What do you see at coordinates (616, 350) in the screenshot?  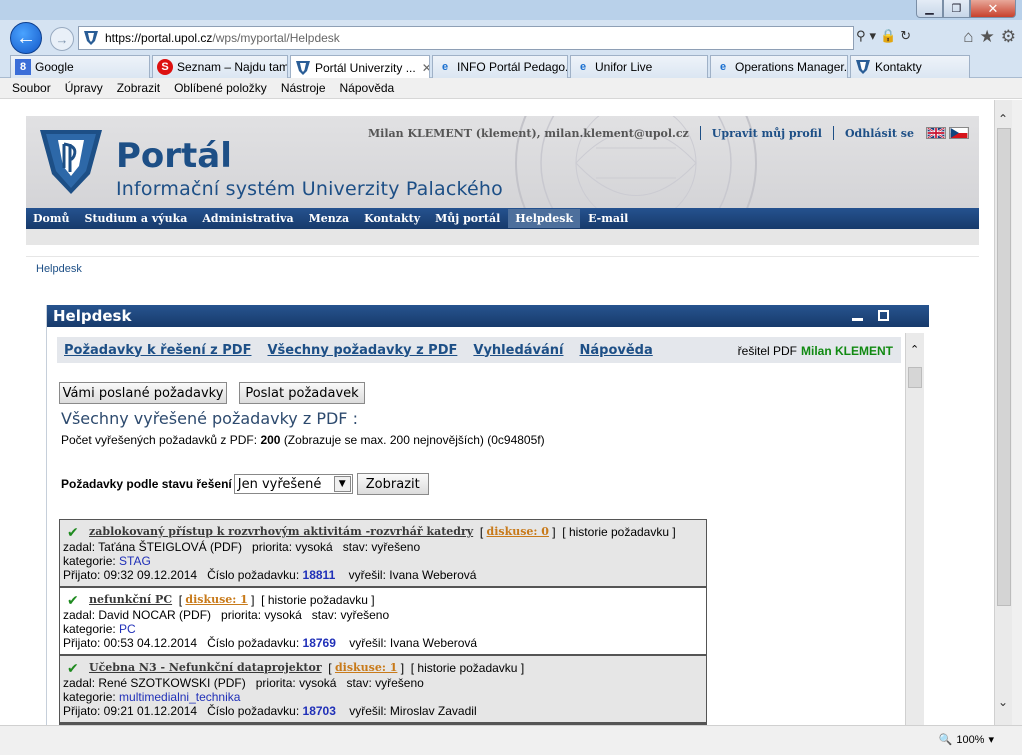 I see `tab-help: Nápověda` at bounding box center [616, 350].